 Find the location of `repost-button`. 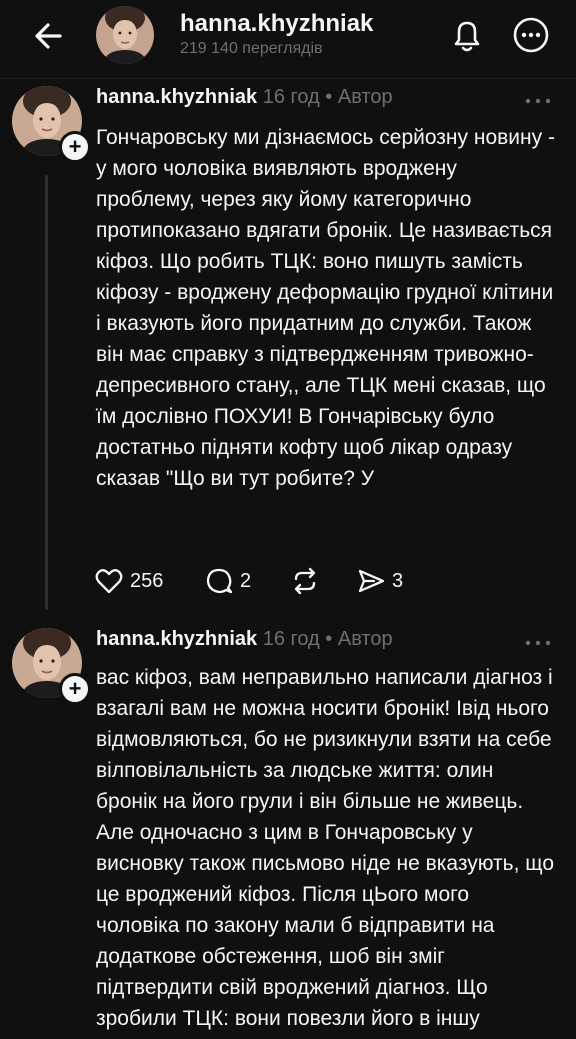

repost-button is located at coordinates (305, 581).